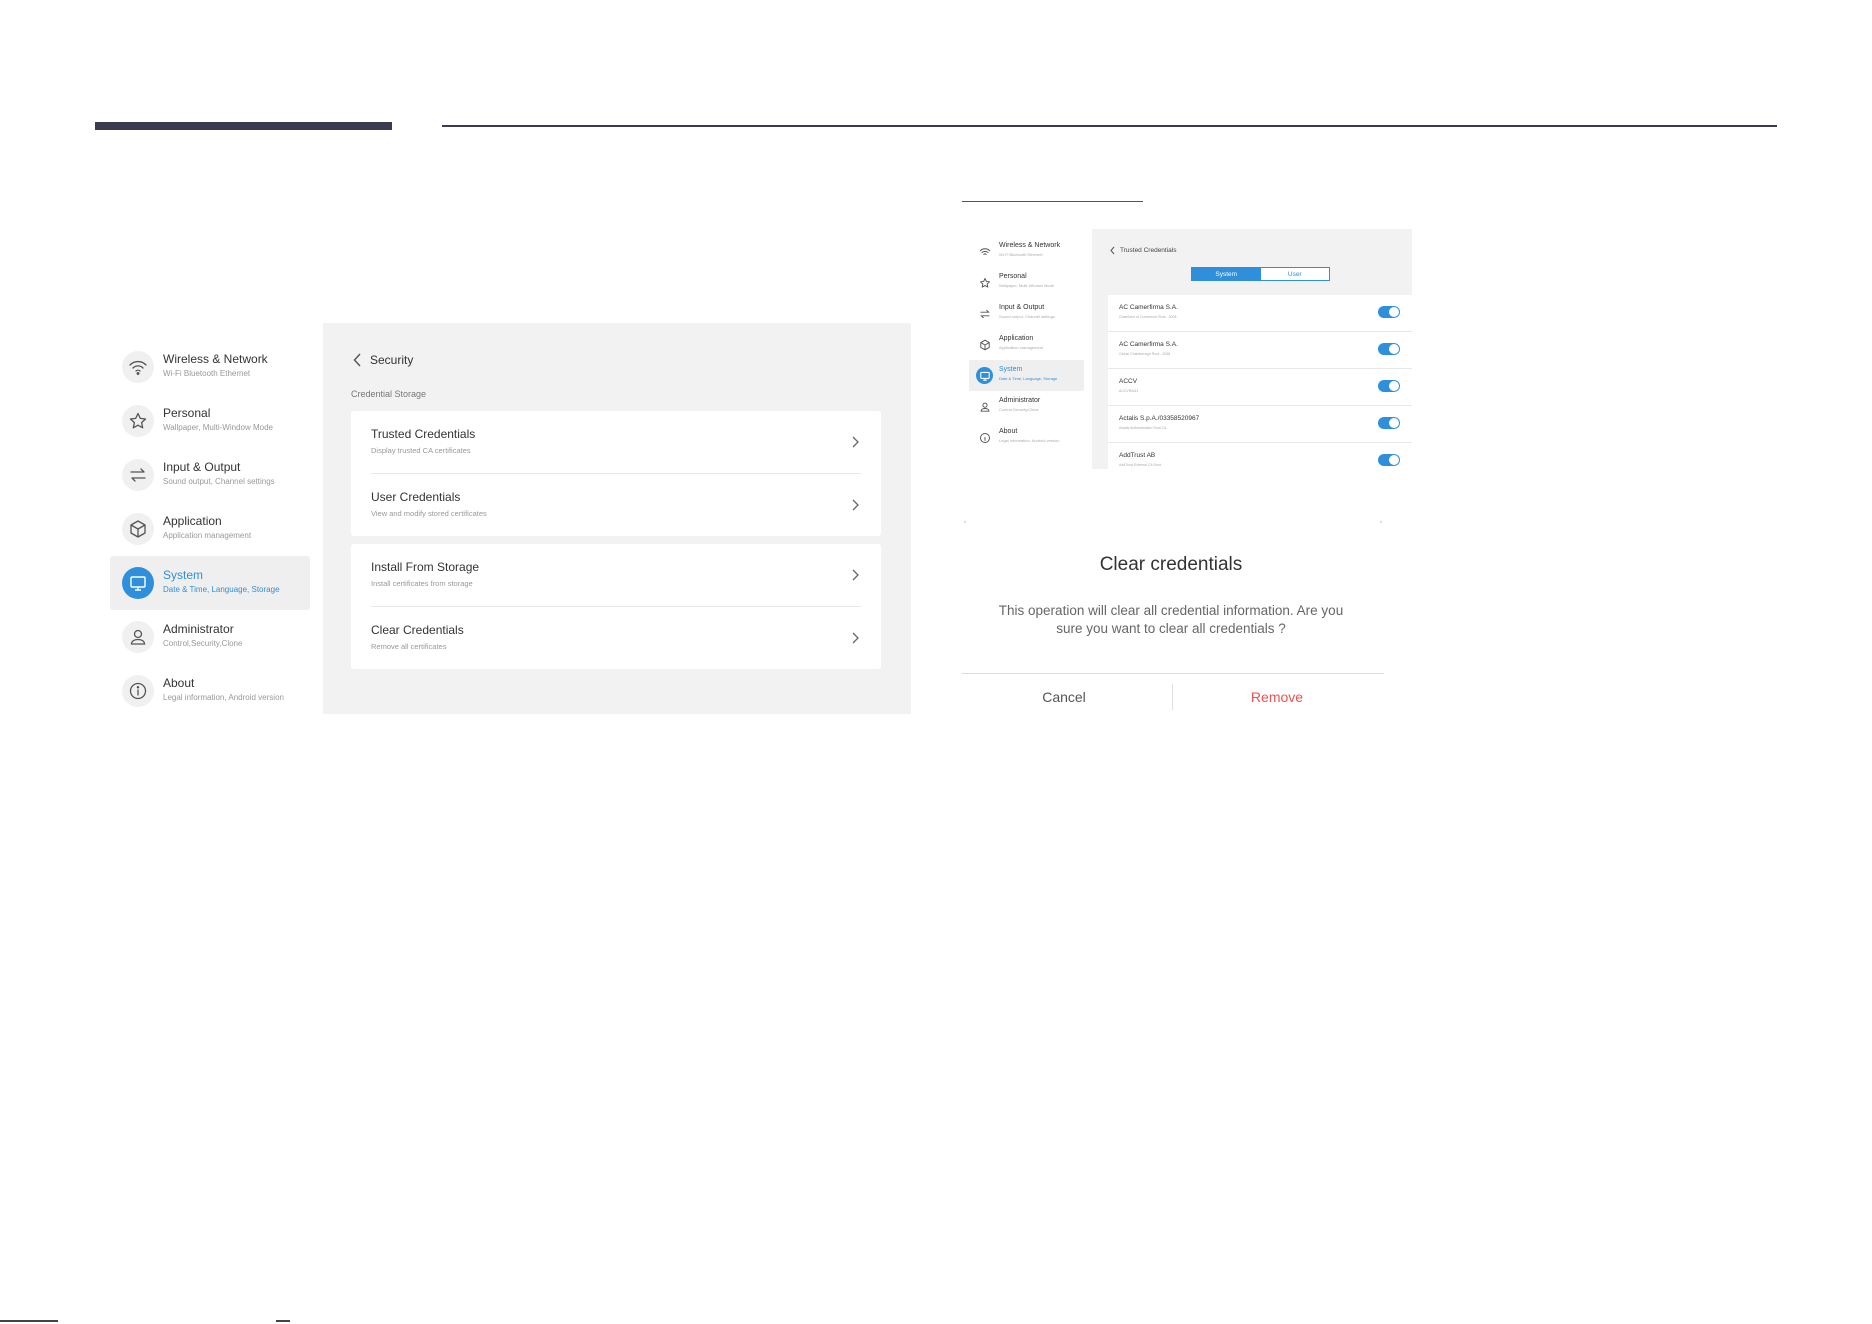 The image size is (1872, 1324). I want to click on dialog-button-separator, so click(1172, 697).